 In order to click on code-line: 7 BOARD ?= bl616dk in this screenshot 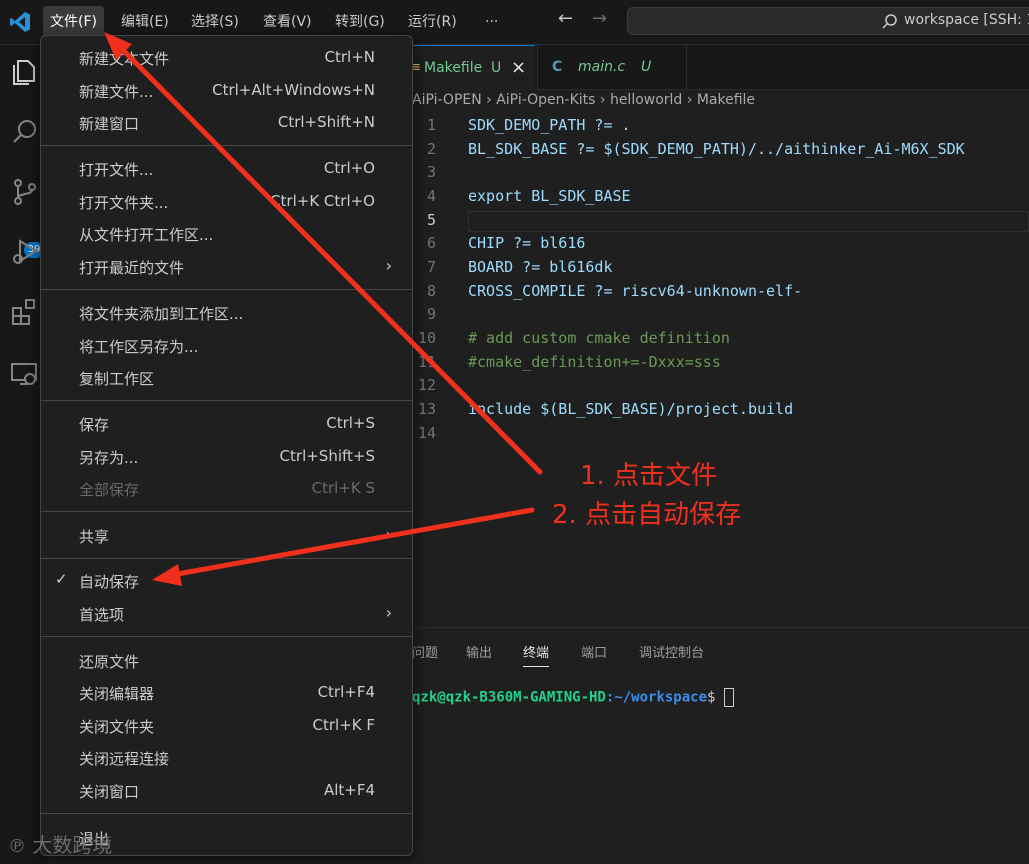, I will do `click(519, 267)`.